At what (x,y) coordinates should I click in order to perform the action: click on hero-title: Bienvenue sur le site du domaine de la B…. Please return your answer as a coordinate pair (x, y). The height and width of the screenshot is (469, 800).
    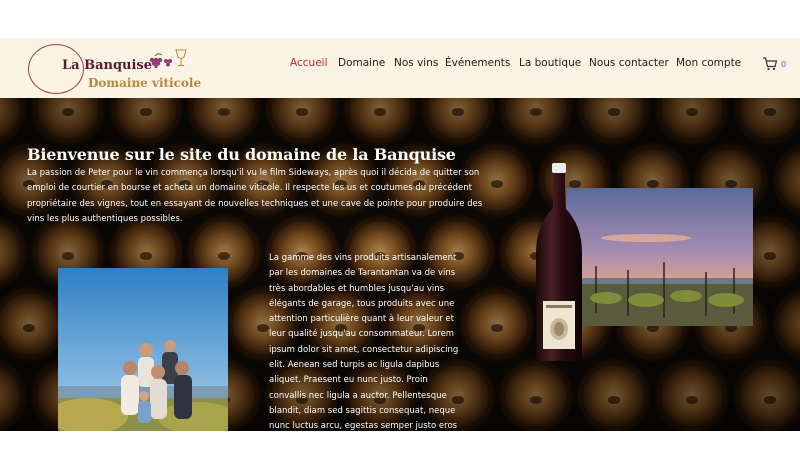
    Looking at the image, I should click on (241, 154).